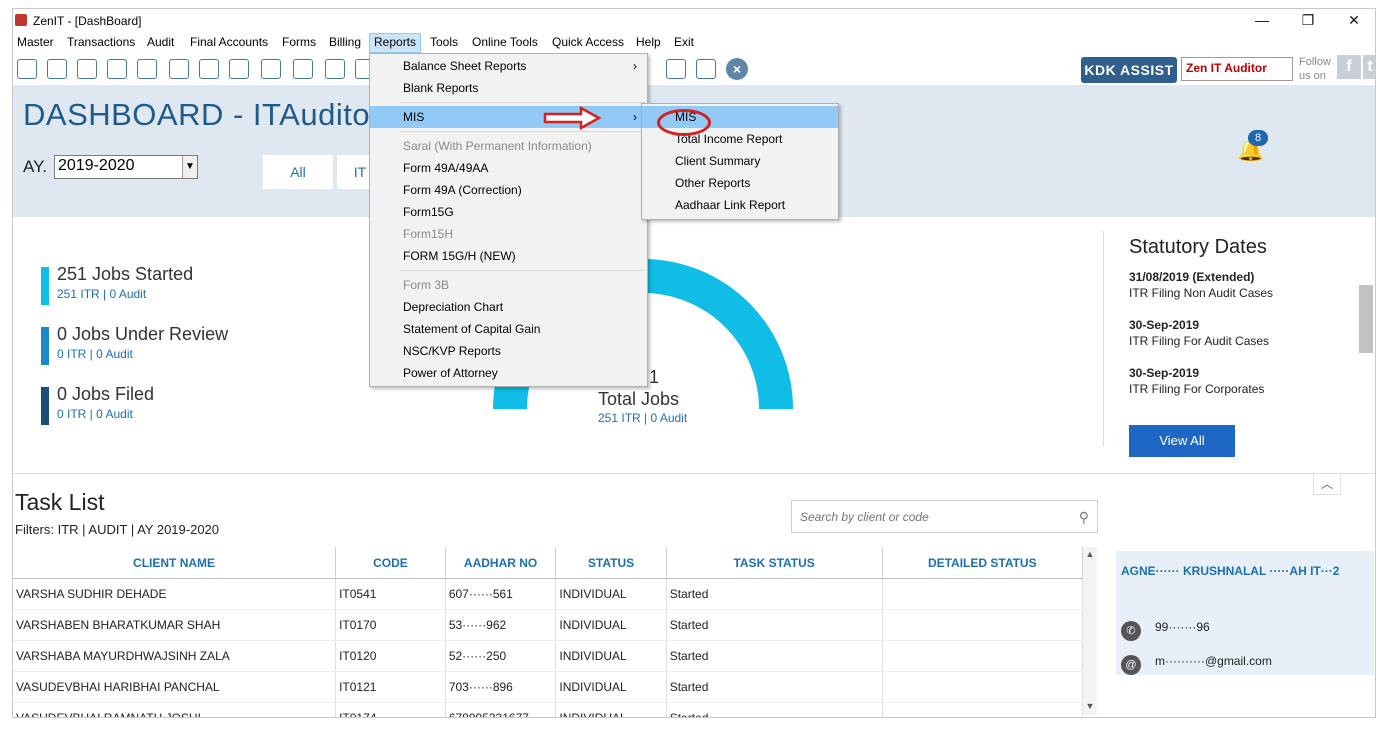 This screenshot has height=731, width=1393. I want to click on menu-quick-access: Quick Access, so click(588, 43).